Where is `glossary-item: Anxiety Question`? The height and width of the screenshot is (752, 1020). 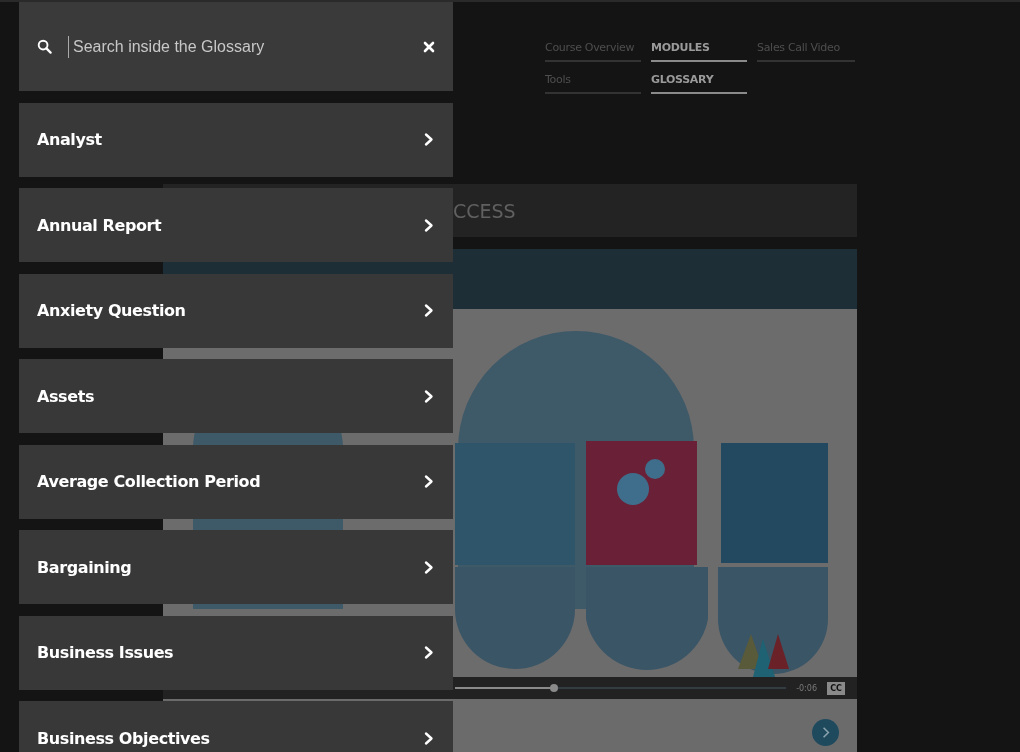
glossary-item: Anxiety Question is located at coordinates (236, 310).